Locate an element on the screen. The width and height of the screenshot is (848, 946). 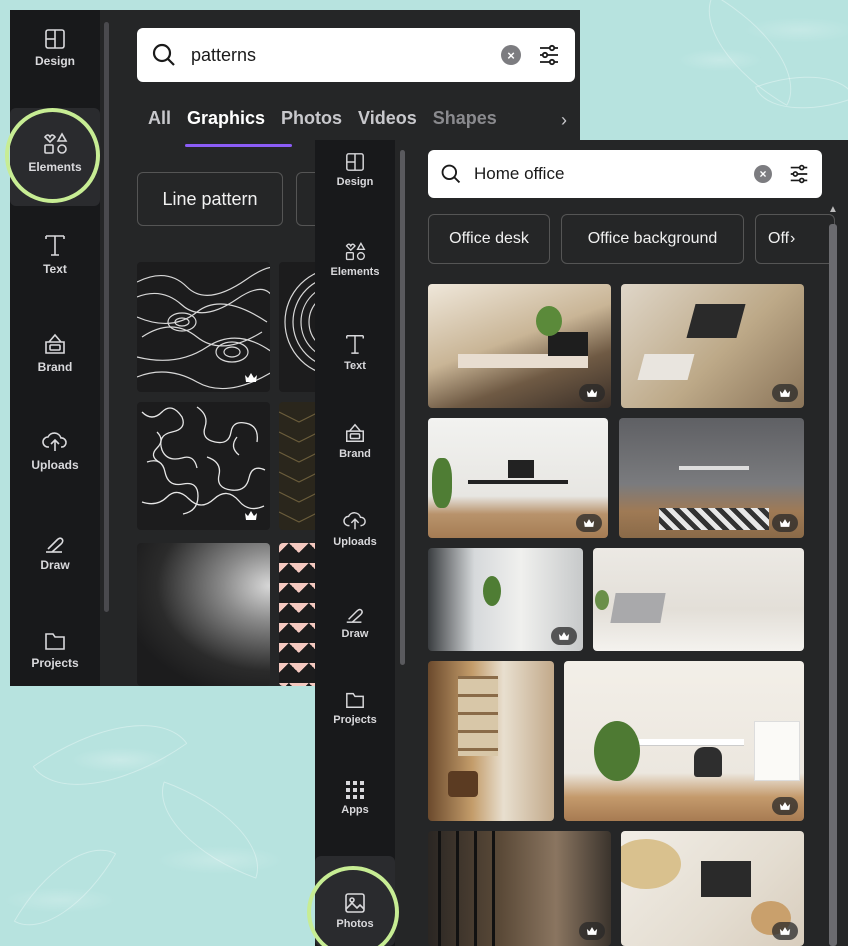
chip-office-desk: Office desk is located at coordinates (489, 239).